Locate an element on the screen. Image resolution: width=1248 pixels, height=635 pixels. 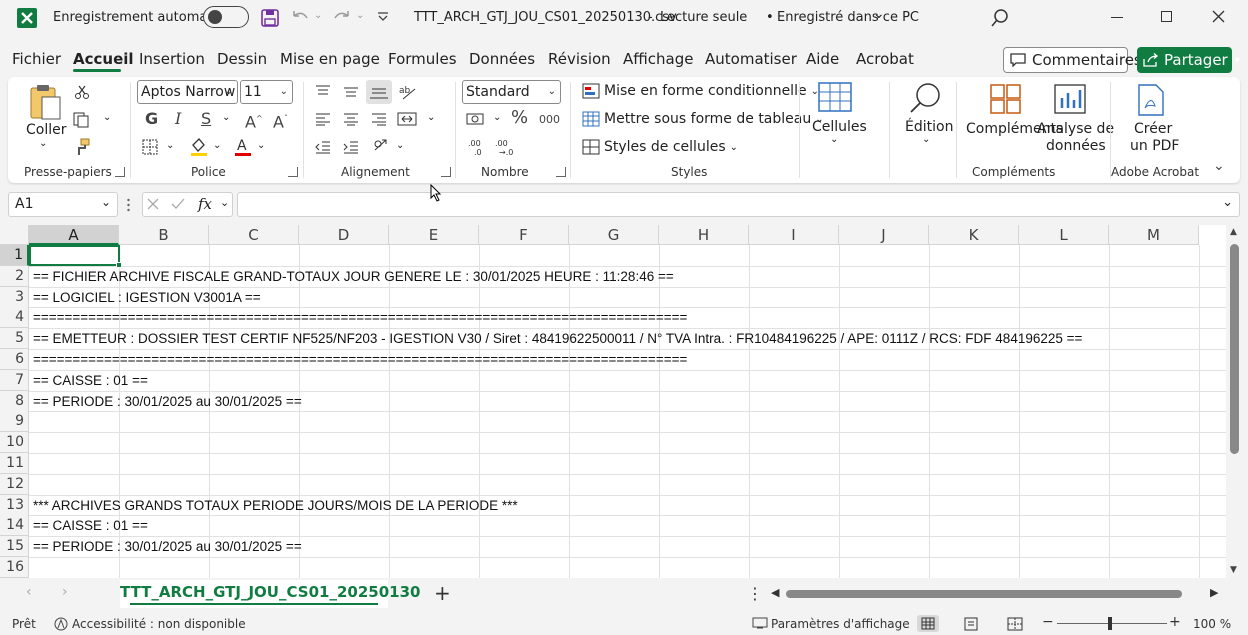
borders-icon is located at coordinates (150, 147).